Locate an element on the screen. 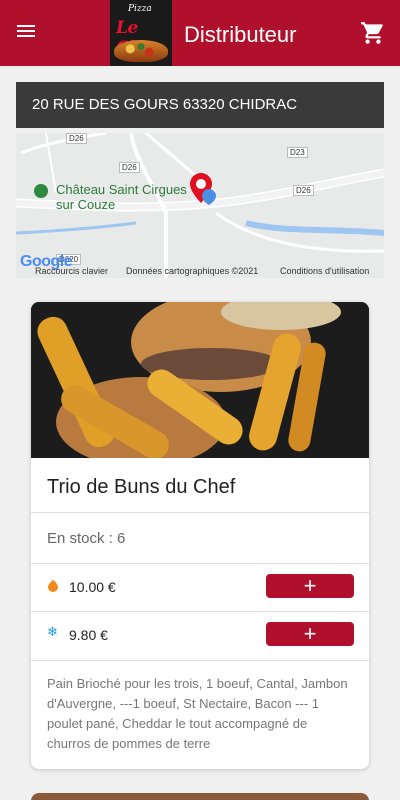  place-marker-icon is located at coordinates (209, 197).